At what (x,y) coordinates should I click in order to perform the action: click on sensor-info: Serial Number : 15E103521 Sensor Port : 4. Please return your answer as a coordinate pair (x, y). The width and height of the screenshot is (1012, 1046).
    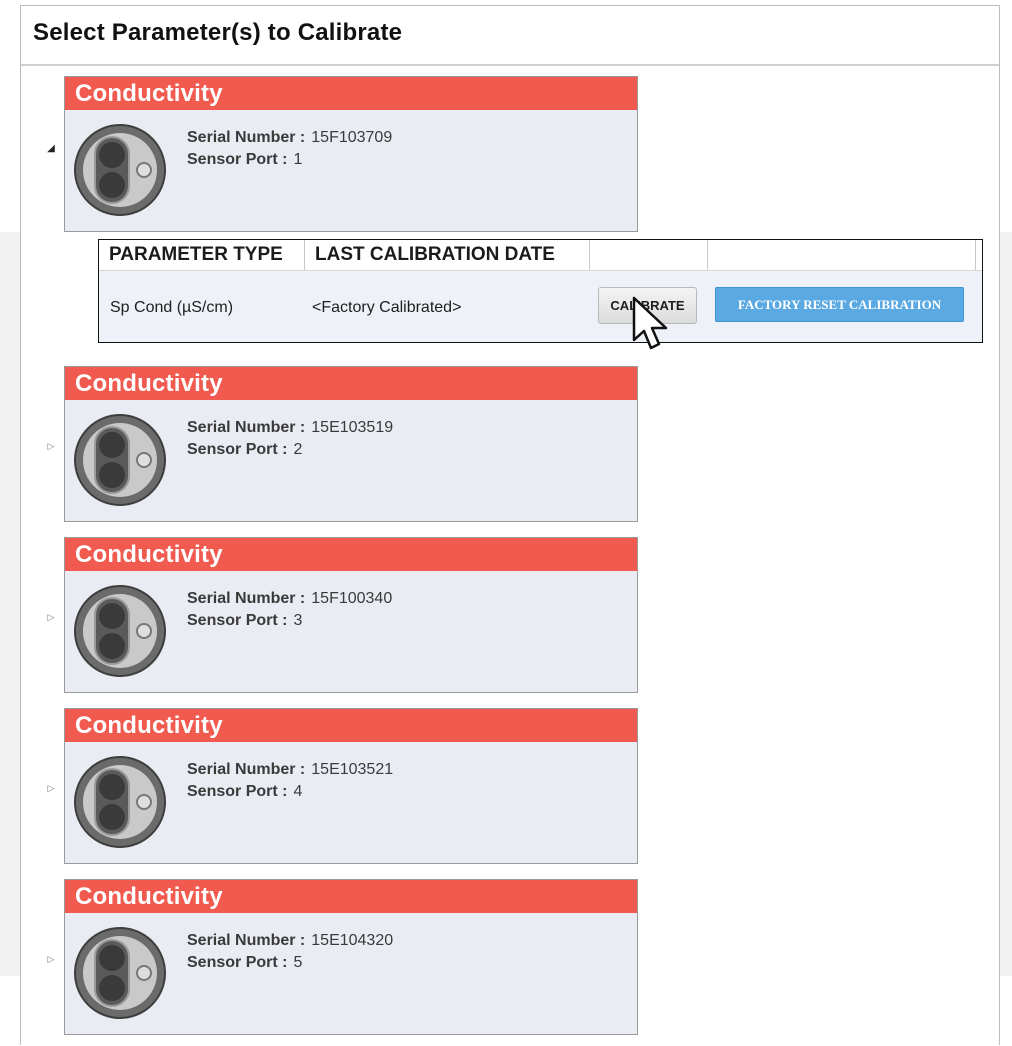
    Looking at the image, I should click on (290, 781).